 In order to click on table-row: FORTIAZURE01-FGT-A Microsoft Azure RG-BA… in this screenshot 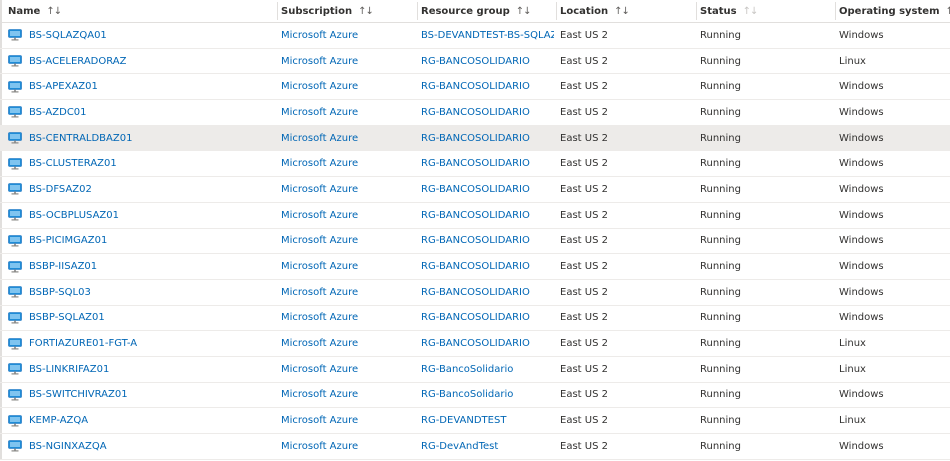, I will do `click(475, 344)`.